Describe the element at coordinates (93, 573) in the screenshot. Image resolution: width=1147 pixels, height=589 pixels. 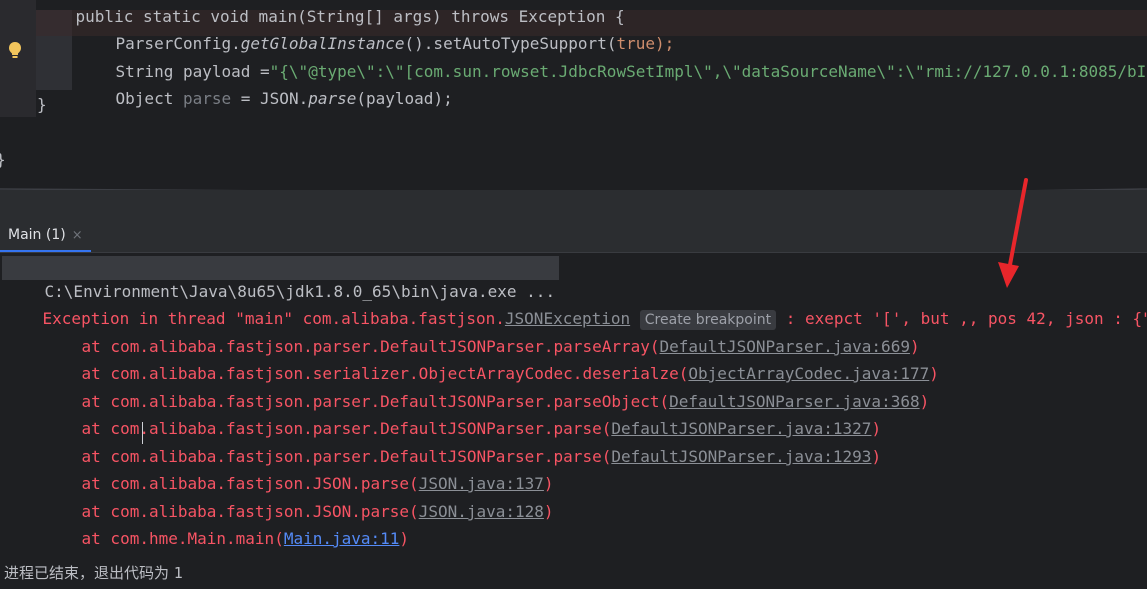
I see `process-exit-message: 进程已结束，退出代码为 1` at that location.